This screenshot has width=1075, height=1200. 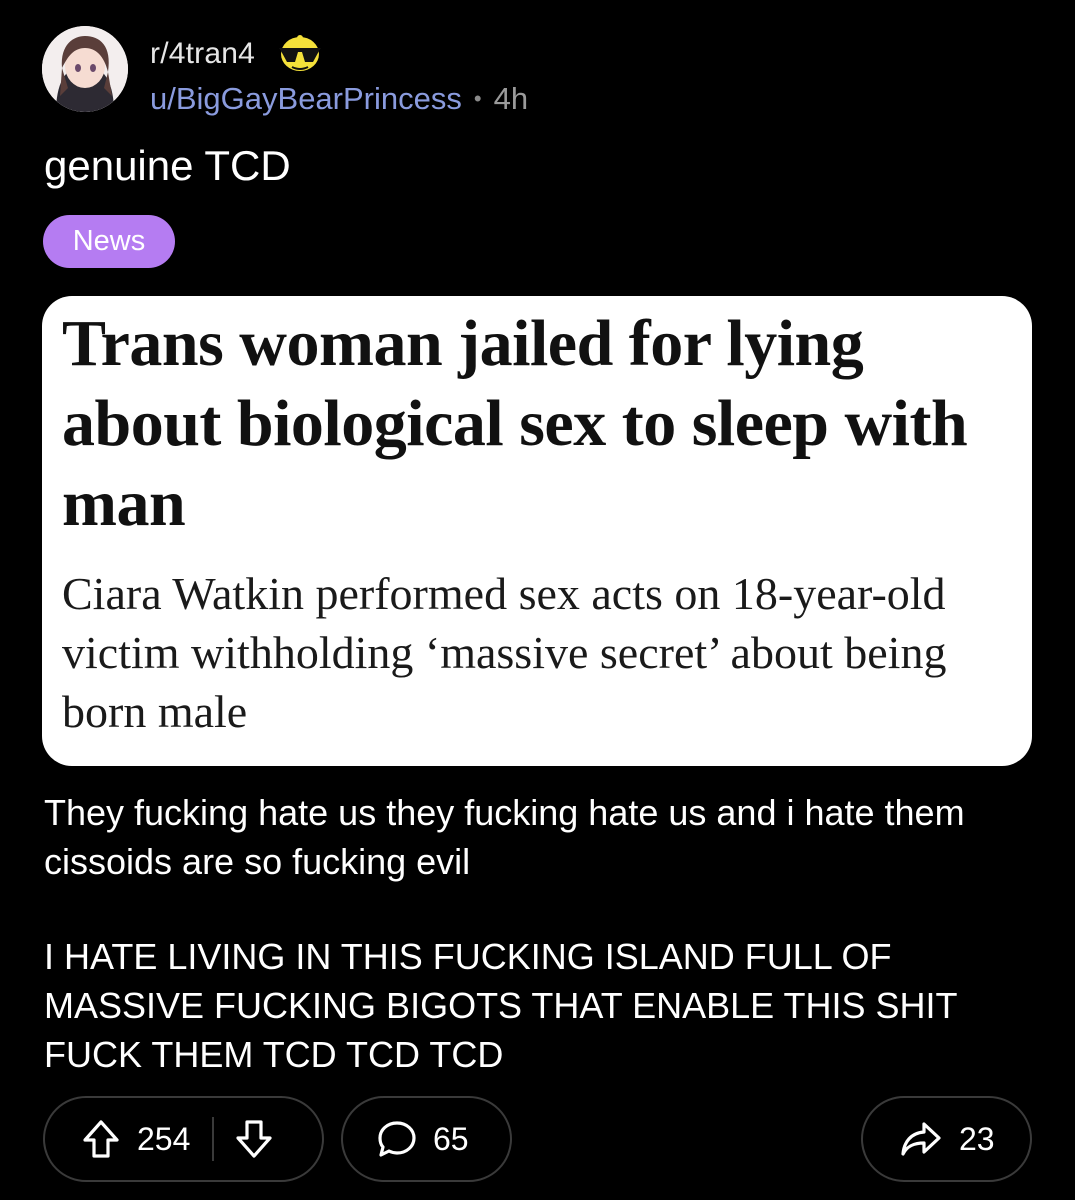 What do you see at coordinates (977, 1138) in the screenshot?
I see `share-count: 23` at bounding box center [977, 1138].